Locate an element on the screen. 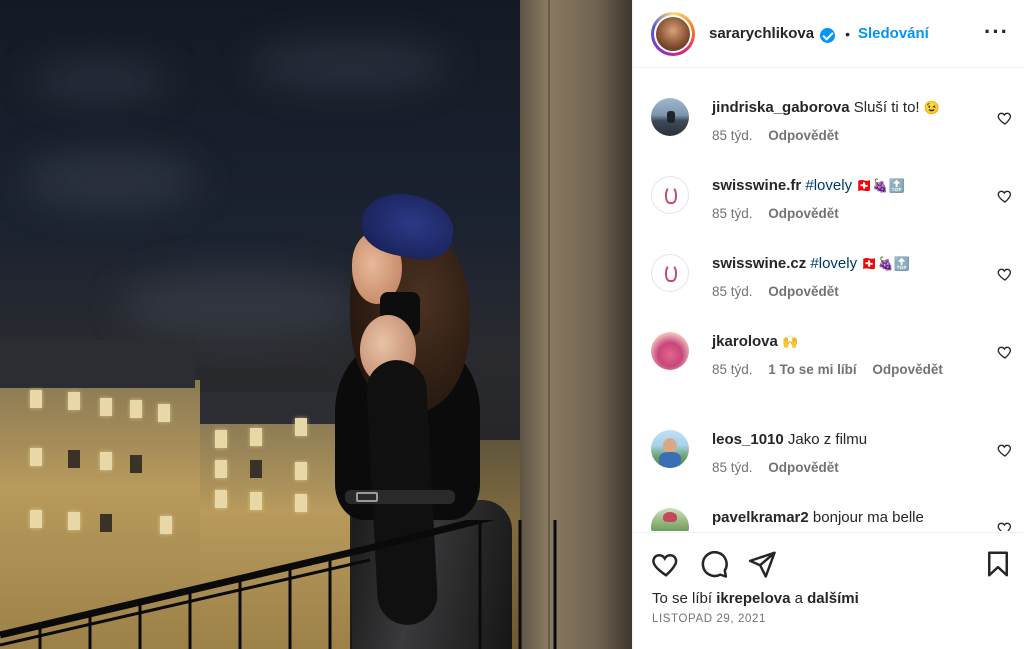 The width and height of the screenshot is (1024, 649). comment-text: Jako z filmu is located at coordinates (827, 439).